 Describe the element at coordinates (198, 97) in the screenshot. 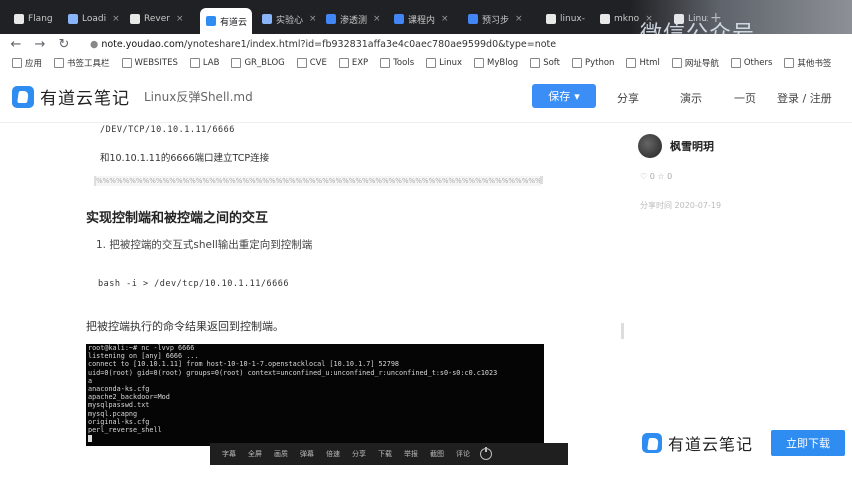

I see `doc-title: Linux反弹Shell.md` at that location.